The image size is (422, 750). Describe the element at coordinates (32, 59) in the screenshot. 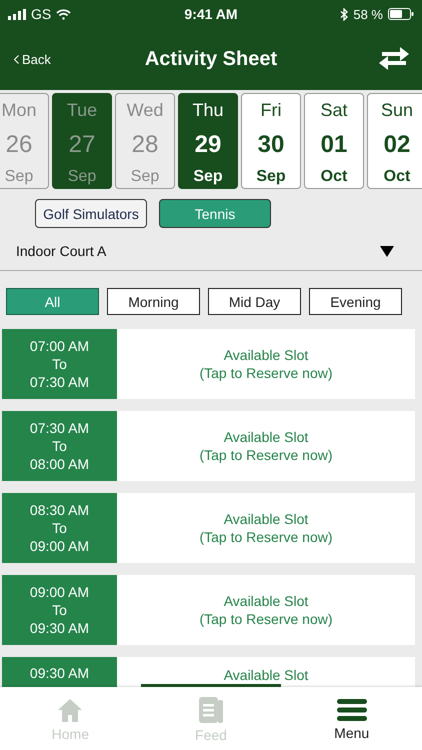

I see `back-button: Back` at that location.